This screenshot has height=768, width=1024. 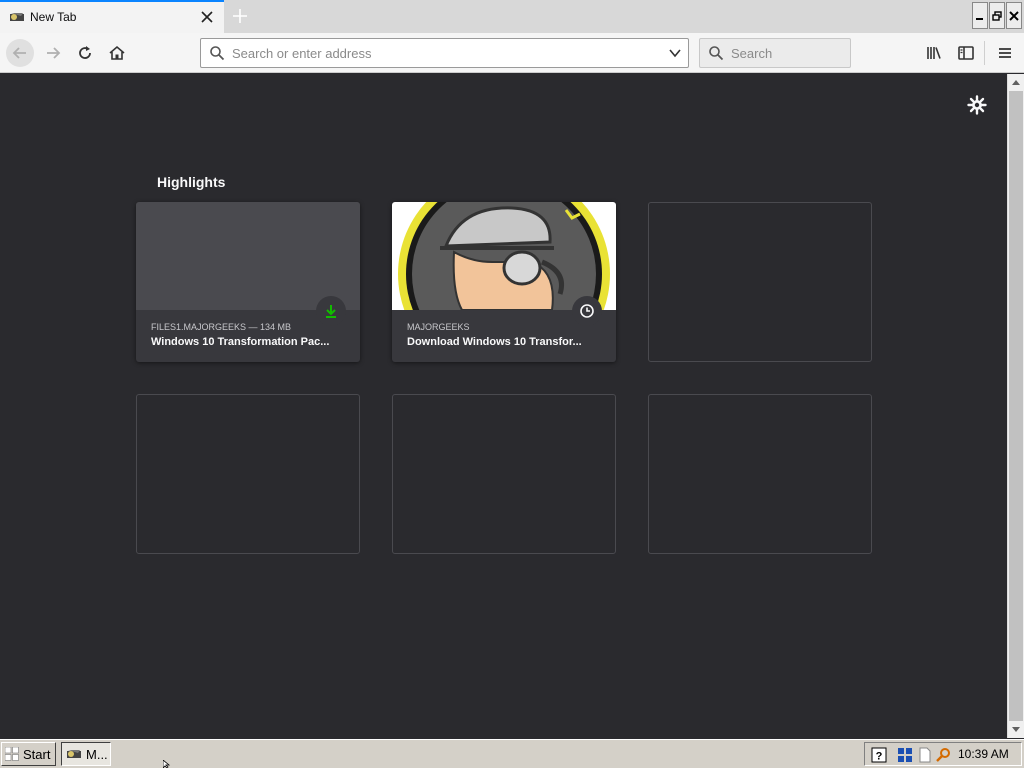 I want to click on search-input, so click(x=786, y=53).